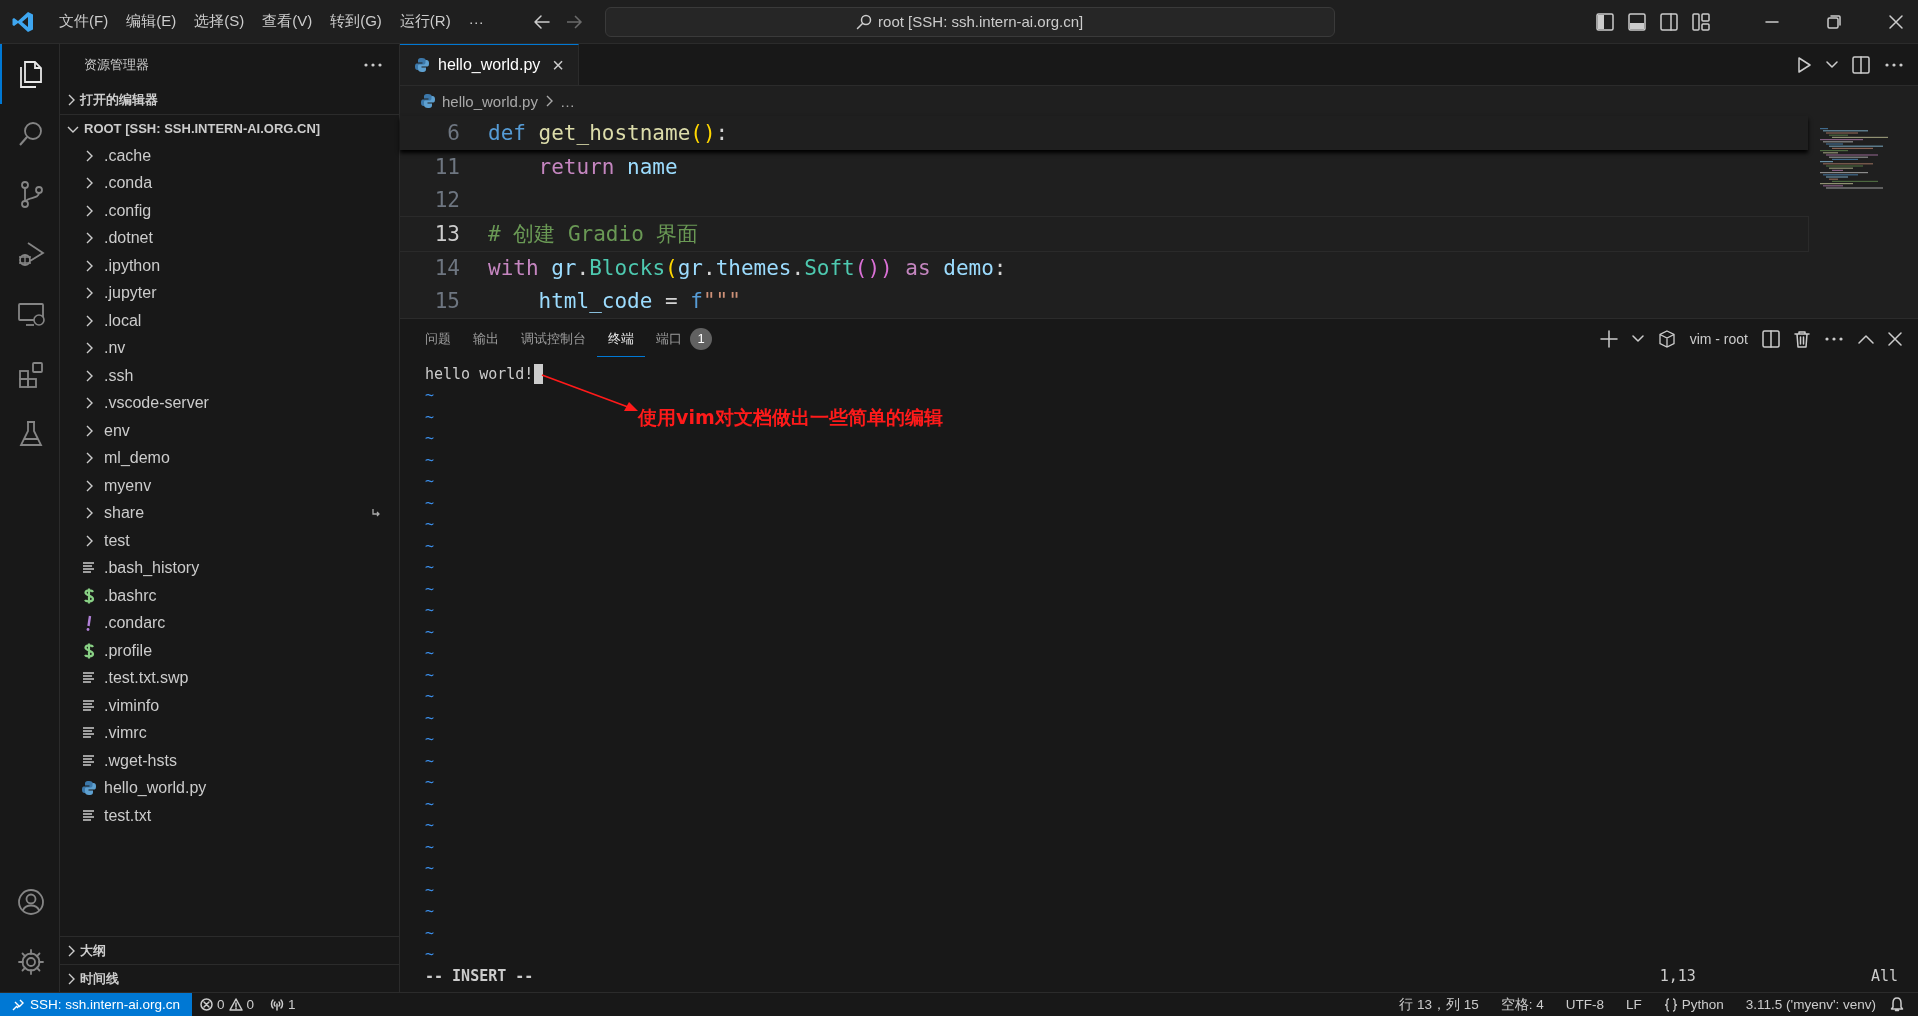 The image size is (1918, 1016). What do you see at coordinates (229, 128) in the screenshot?
I see `section-header: ROOT [SSH: SSH.INTERN-AI.ORG.CN]` at bounding box center [229, 128].